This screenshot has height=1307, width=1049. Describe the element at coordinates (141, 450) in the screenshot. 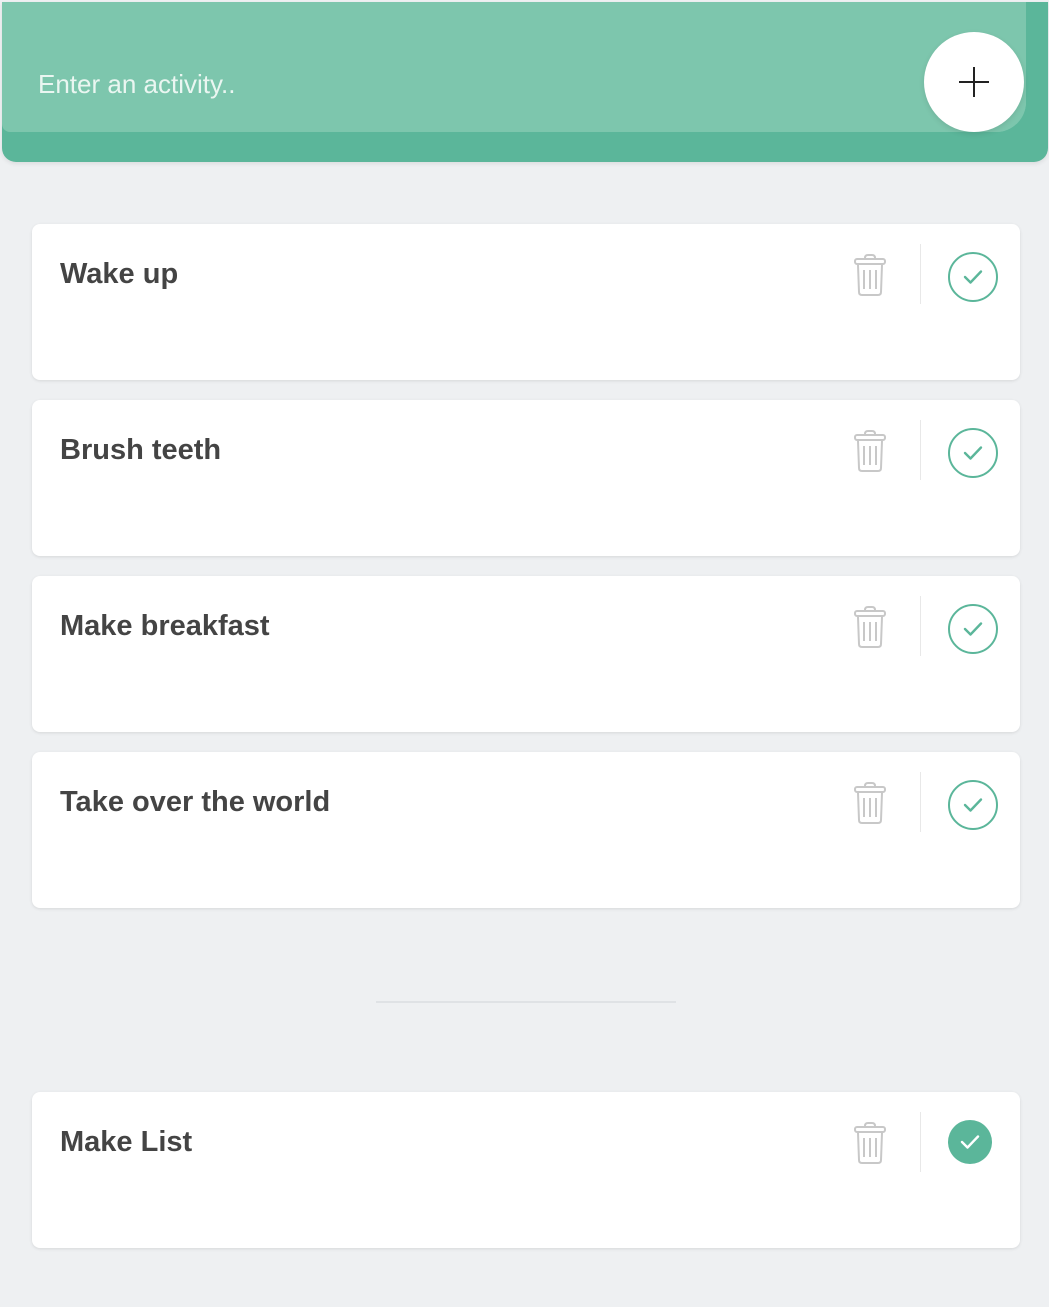

I see `todo-item-text: Brush teeth` at that location.